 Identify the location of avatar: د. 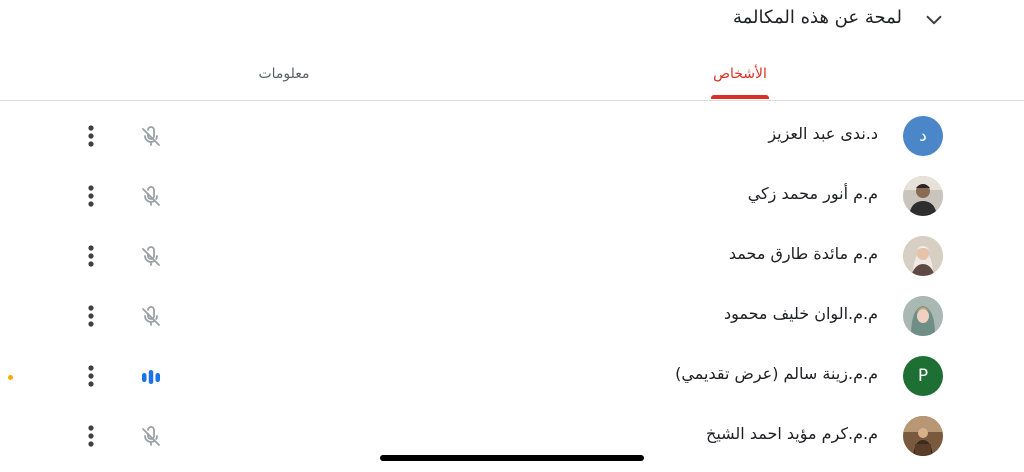
(923, 136).